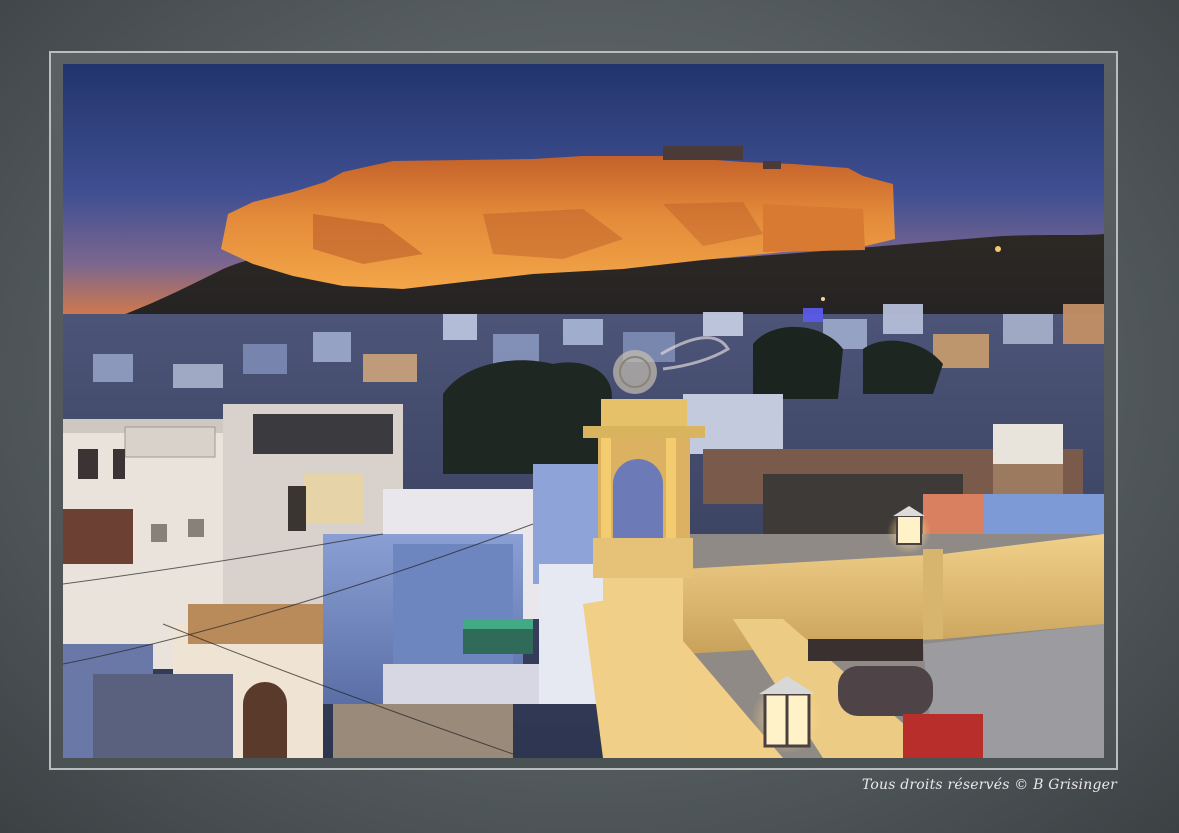 Image resolution: width=1179 pixels, height=833 pixels. Describe the element at coordinates (527, 417) in the screenshot. I see `trees` at that location.